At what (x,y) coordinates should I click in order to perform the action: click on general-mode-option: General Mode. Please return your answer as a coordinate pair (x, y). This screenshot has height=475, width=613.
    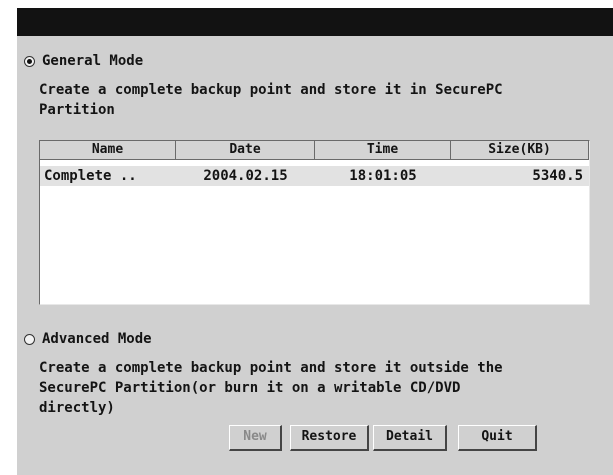
    Looking at the image, I should click on (83, 61).